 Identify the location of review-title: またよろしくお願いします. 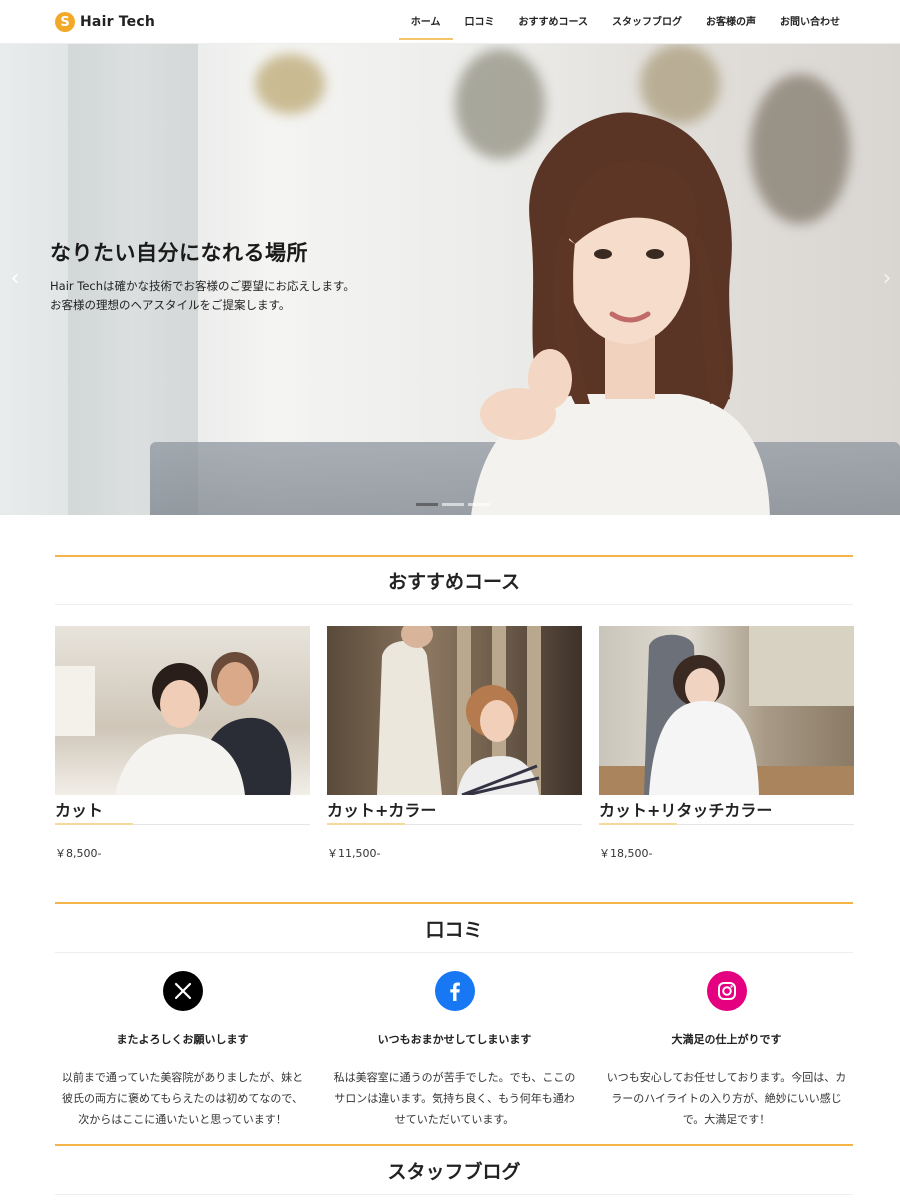
(182, 1039).